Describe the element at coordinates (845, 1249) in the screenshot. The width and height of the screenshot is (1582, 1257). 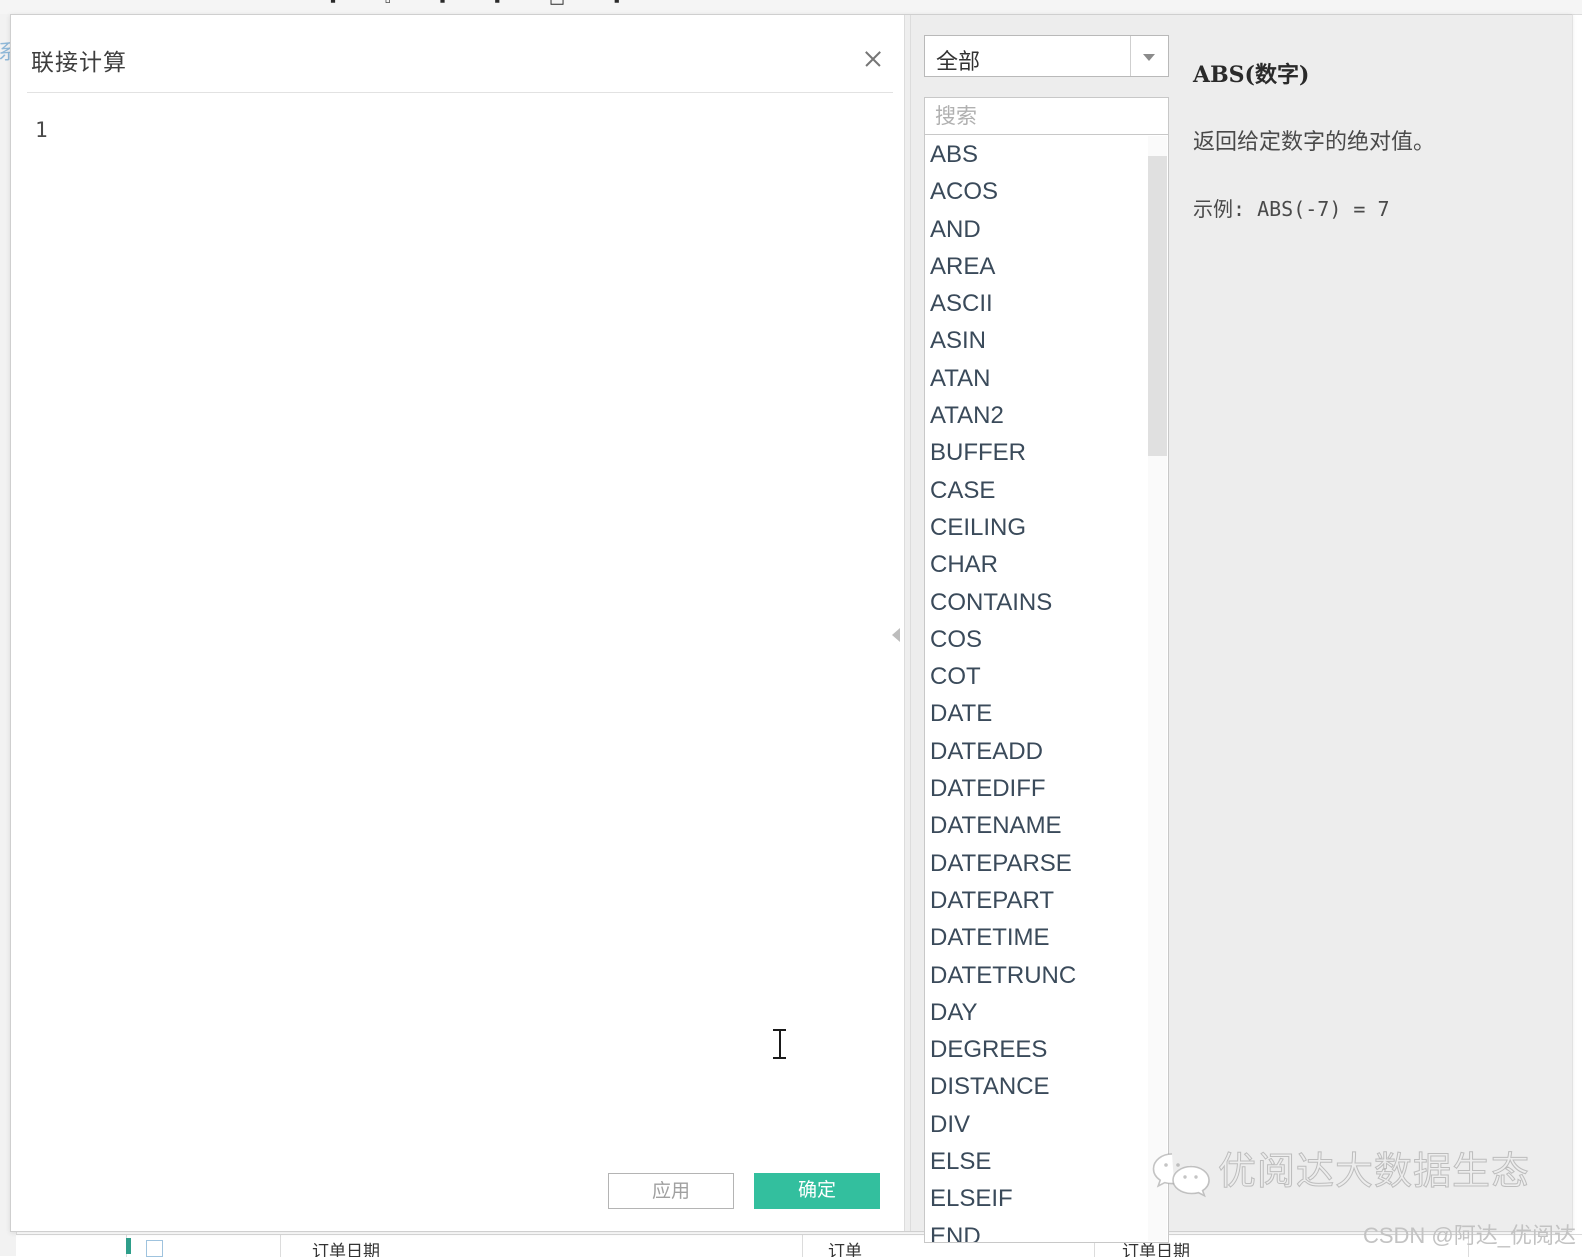
I see `grid-header-cell: 订单` at that location.